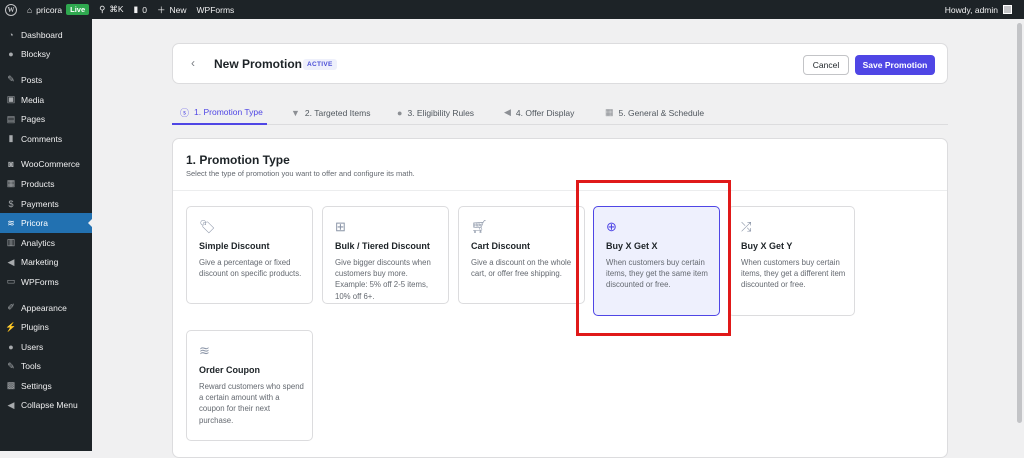 The height and width of the screenshot is (458, 1024). I want to click on new-content-link: ＋ New, so click(172, 9).